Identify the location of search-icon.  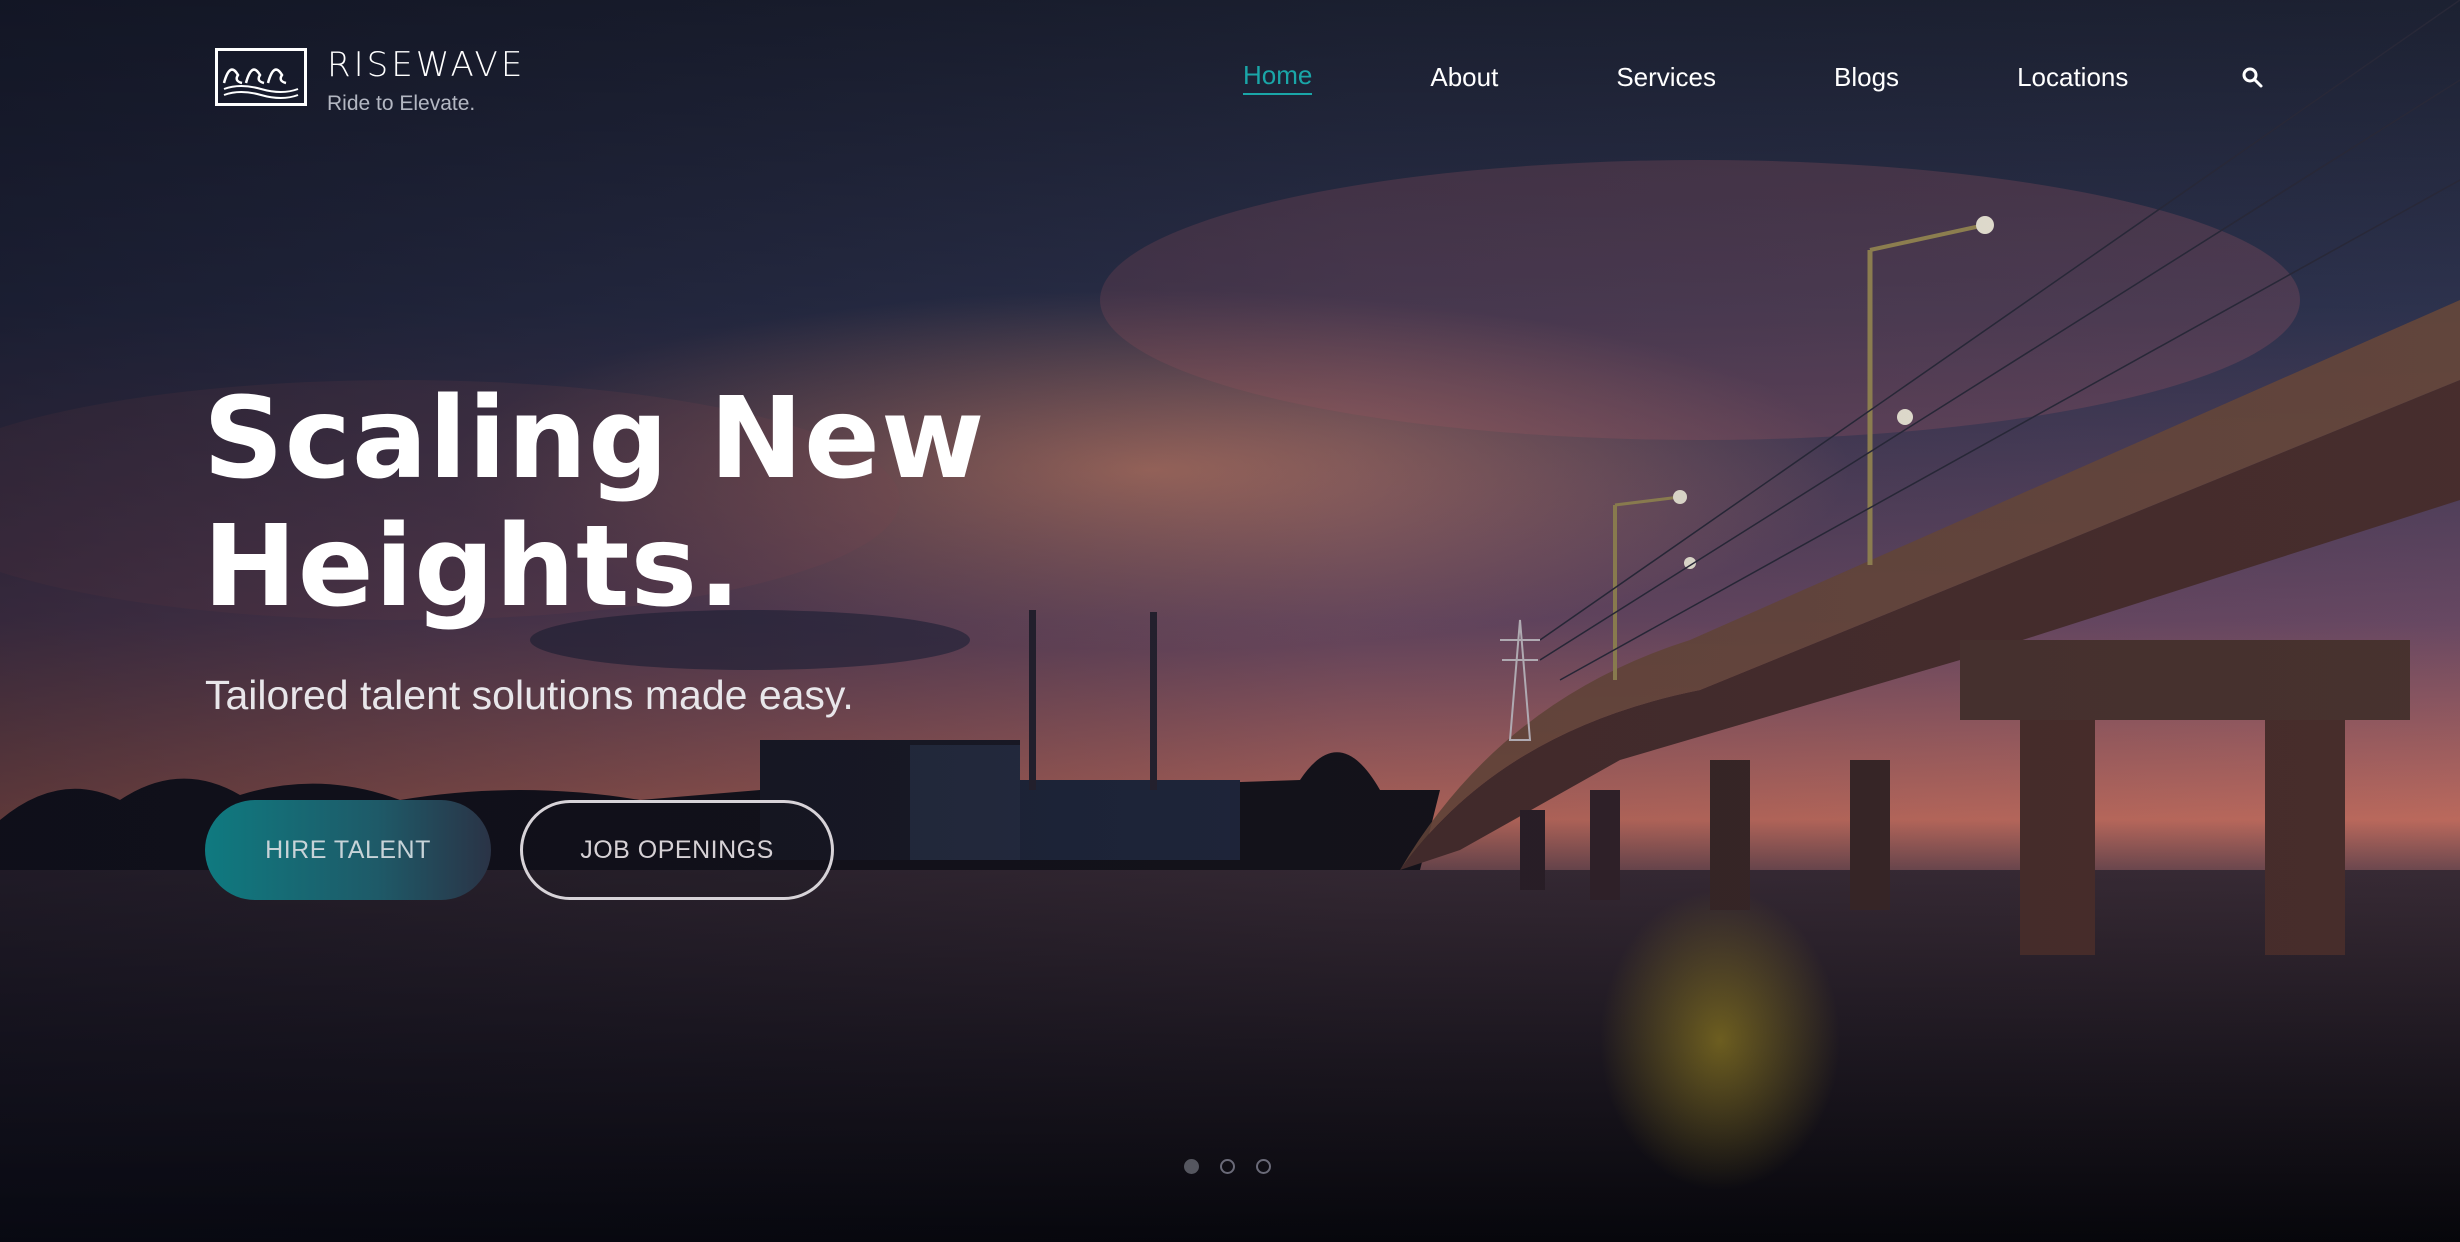
(2253, 78).